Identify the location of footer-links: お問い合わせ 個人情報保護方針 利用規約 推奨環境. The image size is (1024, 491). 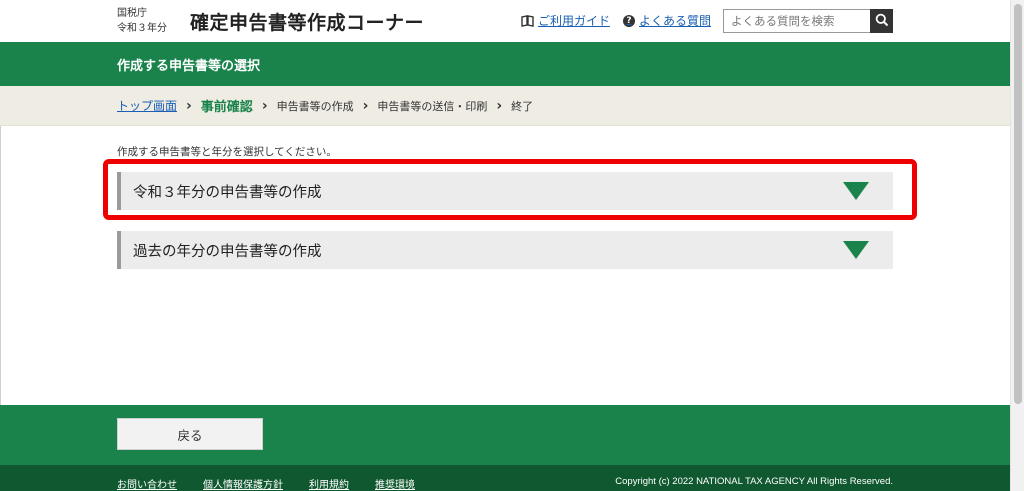
(266, 483).